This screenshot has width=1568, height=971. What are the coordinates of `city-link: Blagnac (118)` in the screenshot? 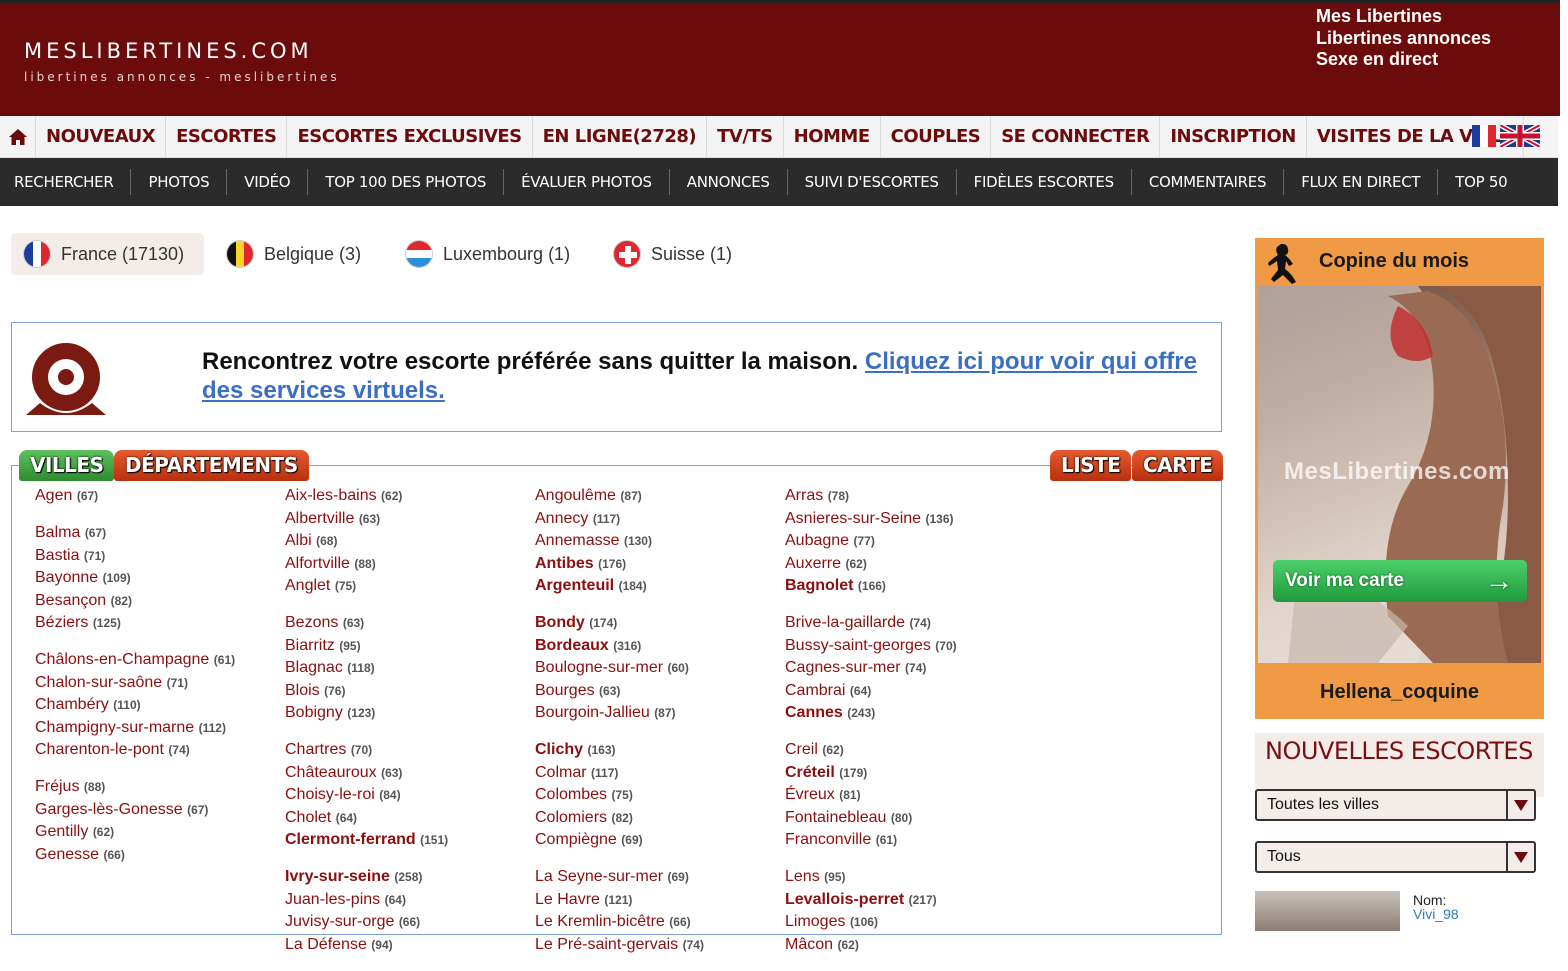 It's located at (410, 668).